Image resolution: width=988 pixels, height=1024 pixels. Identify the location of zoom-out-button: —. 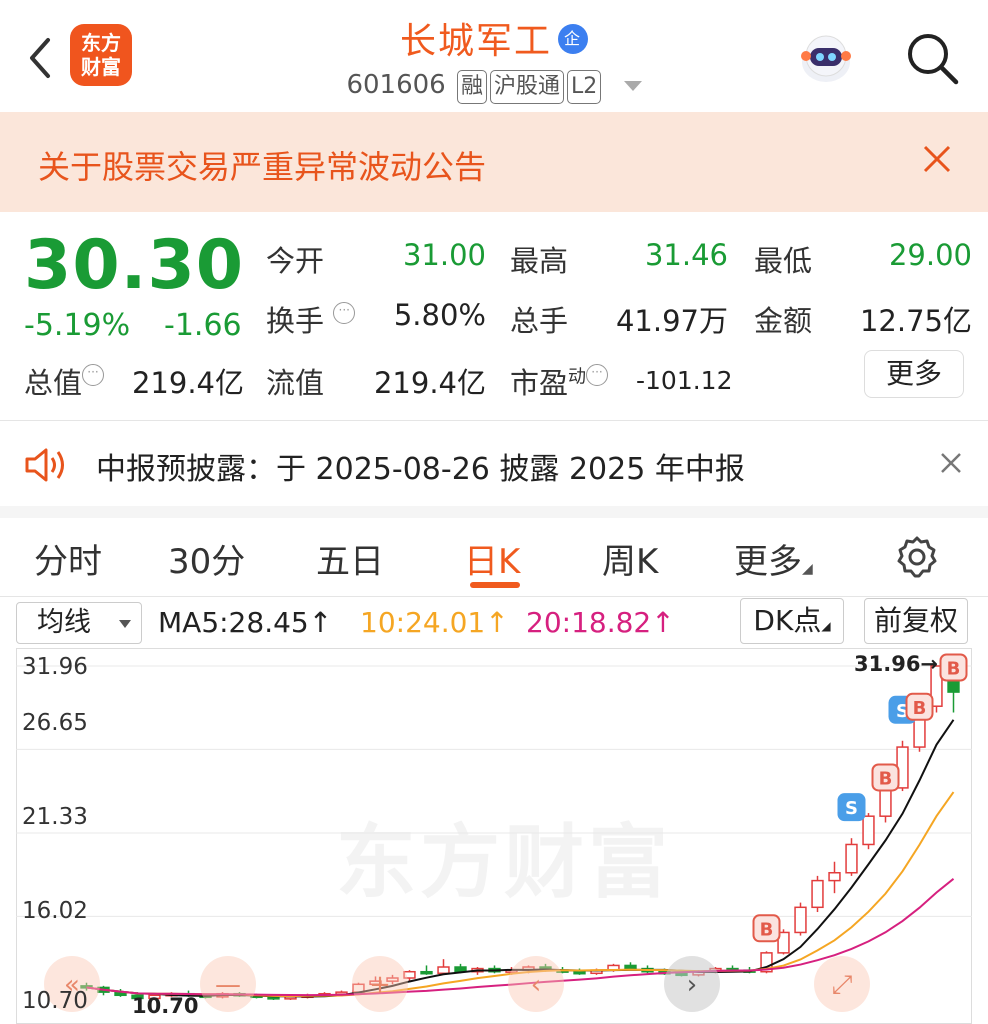
(228, 984).